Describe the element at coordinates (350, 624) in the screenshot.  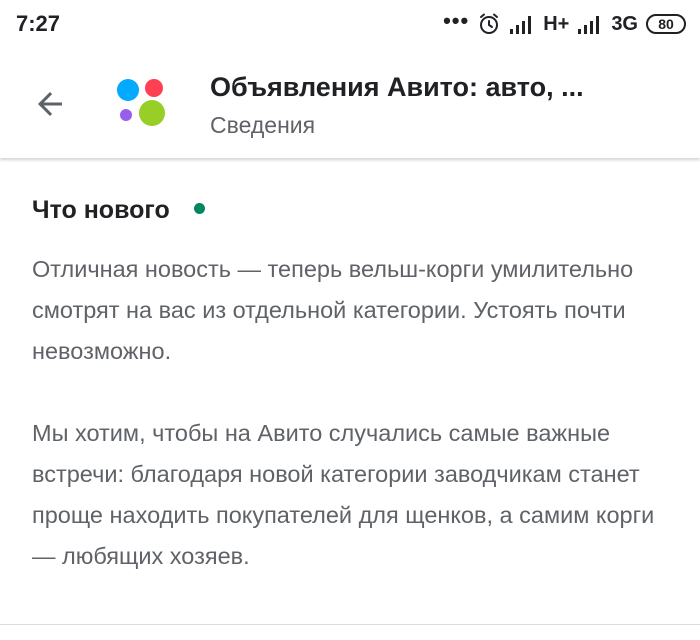
I see `divider` at that location.